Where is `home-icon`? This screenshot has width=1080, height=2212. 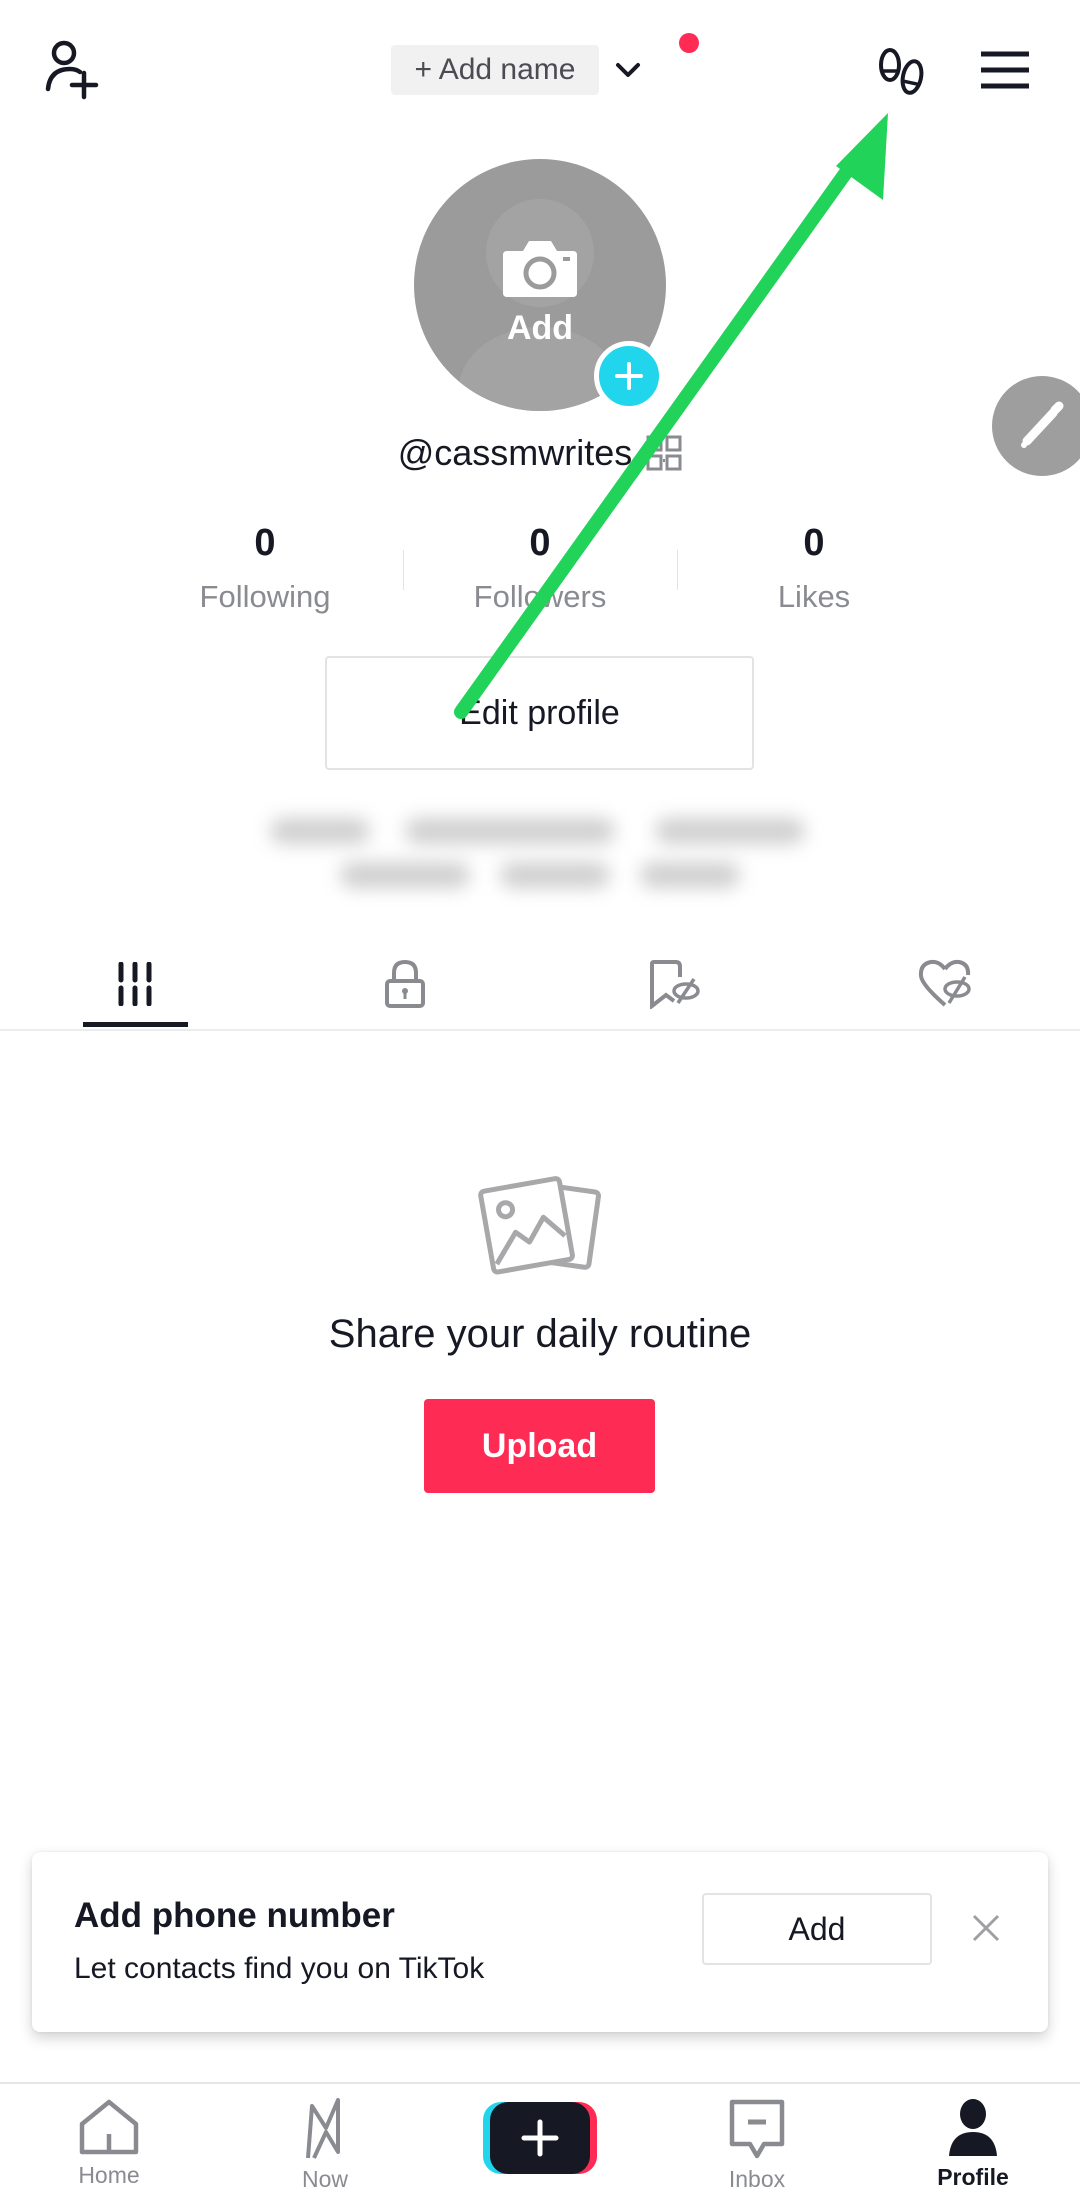 home-icon is located at coordinates (109, 2127).